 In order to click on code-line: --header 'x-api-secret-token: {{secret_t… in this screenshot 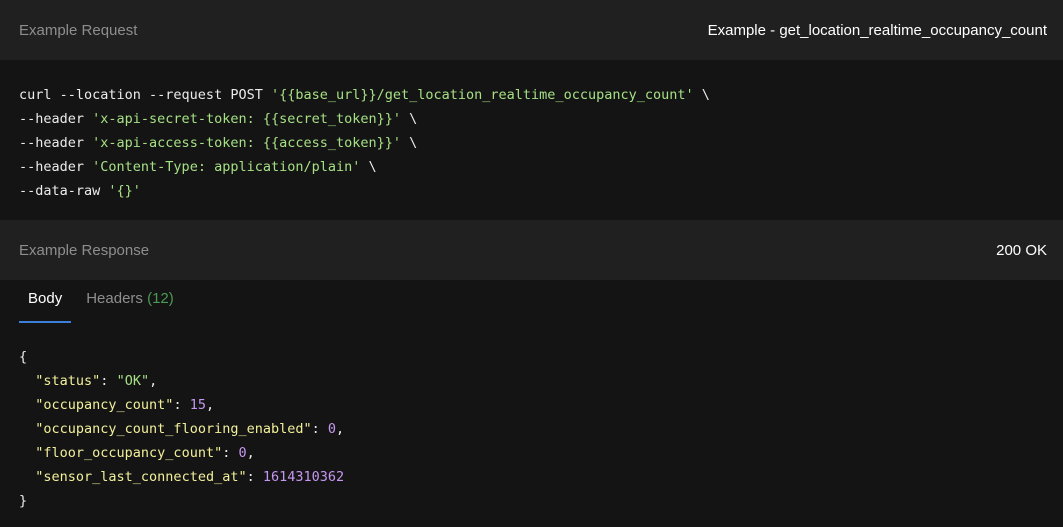, I will do `click(531, 119)`.